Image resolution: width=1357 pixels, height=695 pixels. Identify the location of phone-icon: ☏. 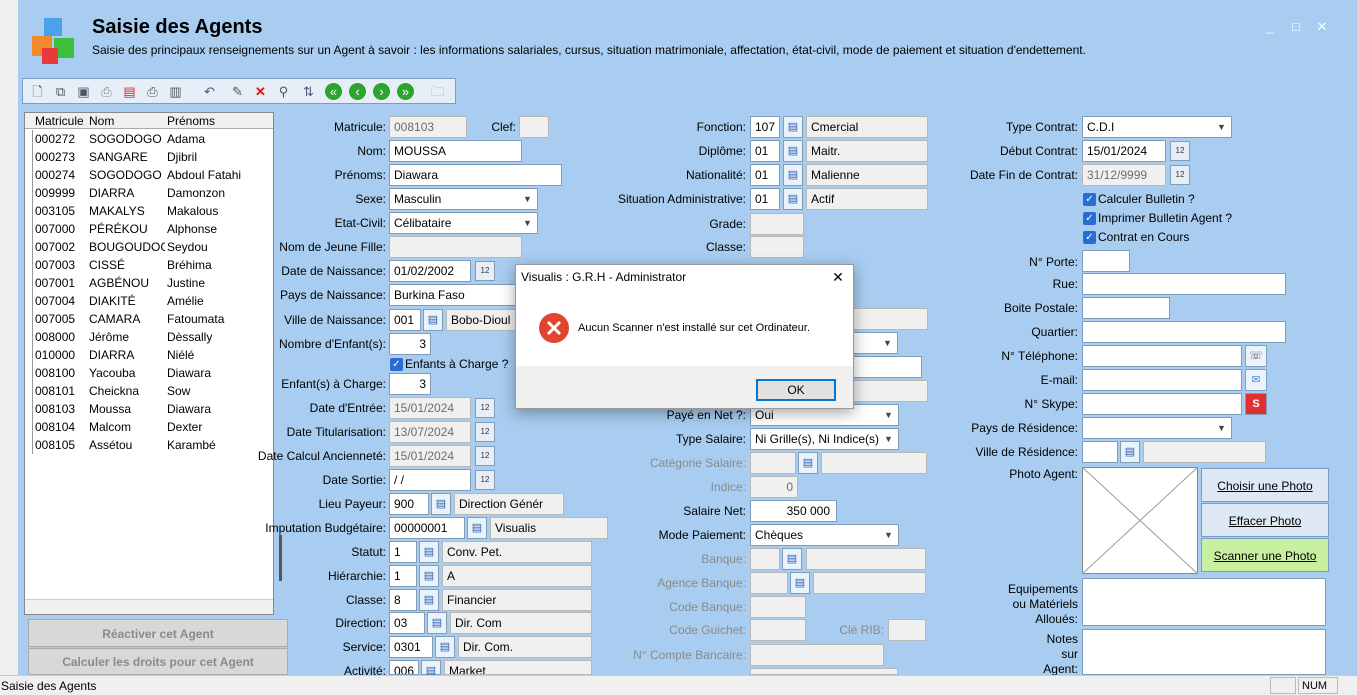
(1256, 356).